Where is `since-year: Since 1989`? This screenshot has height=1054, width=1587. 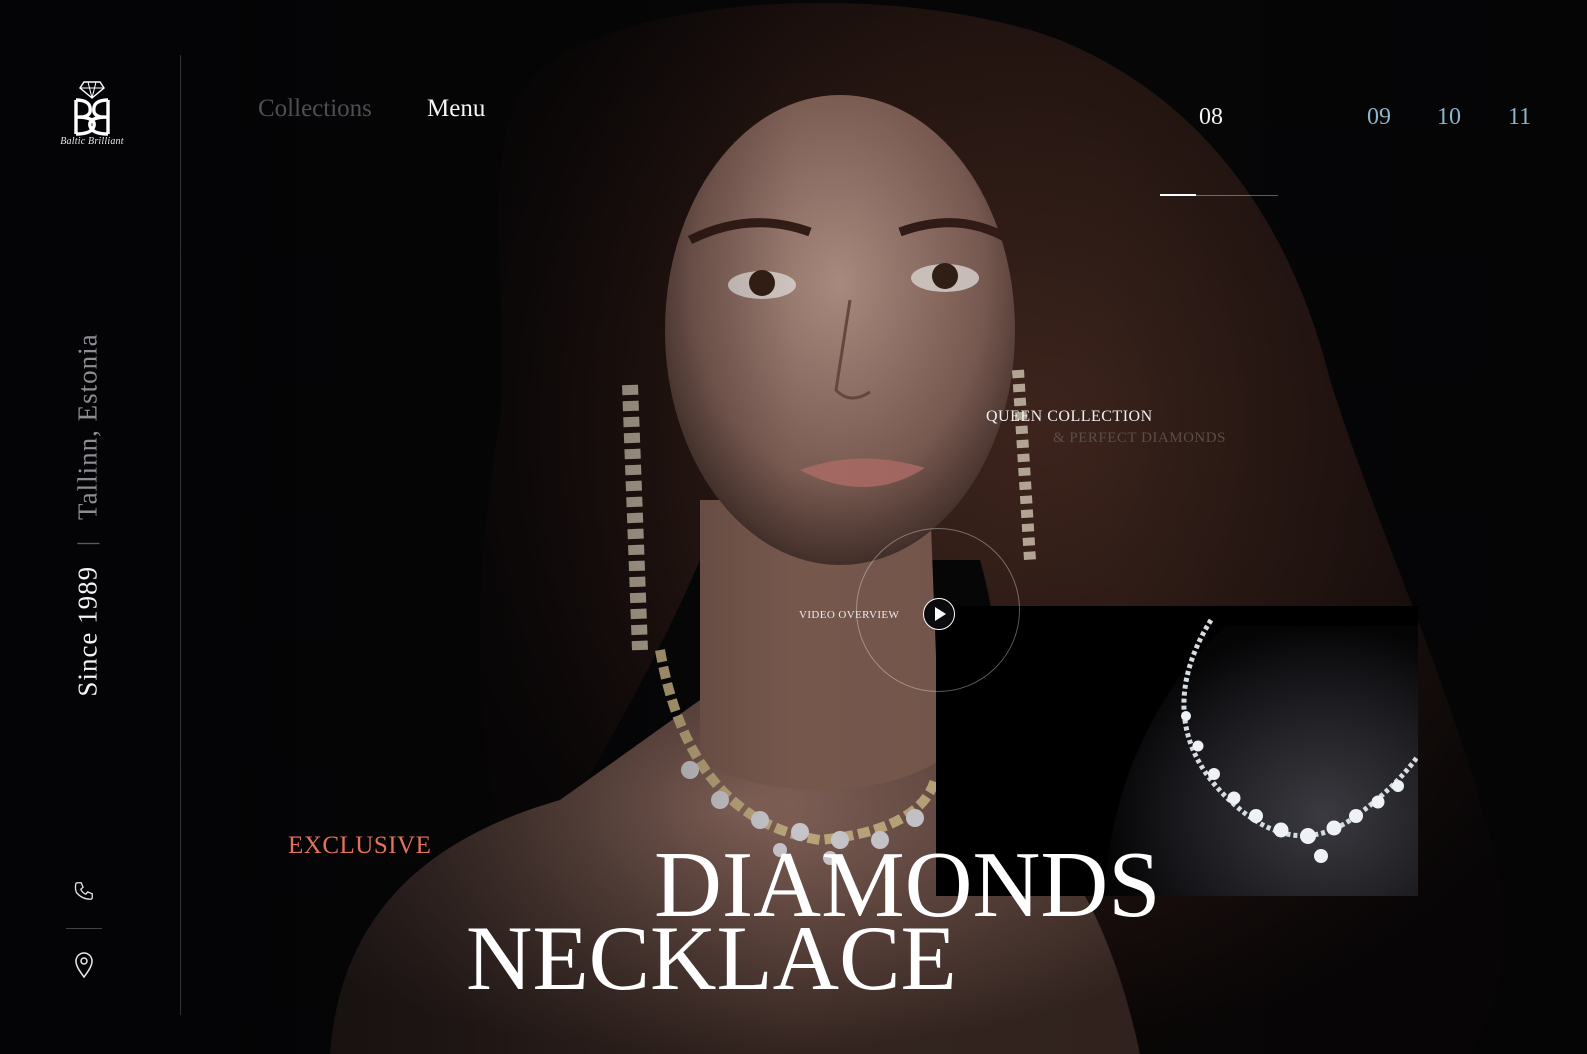 since-year: Since 1989 is located at coordinates (87, 631).